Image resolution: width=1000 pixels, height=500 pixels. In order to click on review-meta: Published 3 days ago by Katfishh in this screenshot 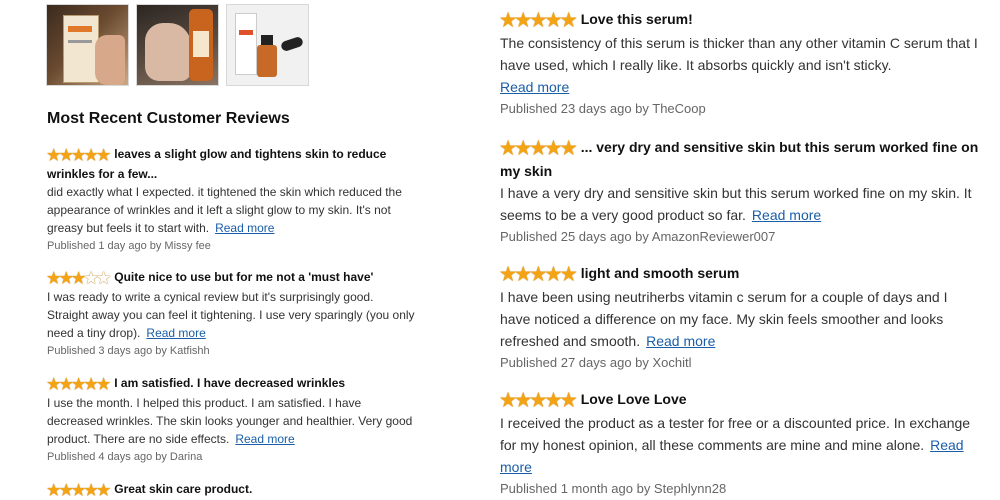, I will do `click(128, 351)`.